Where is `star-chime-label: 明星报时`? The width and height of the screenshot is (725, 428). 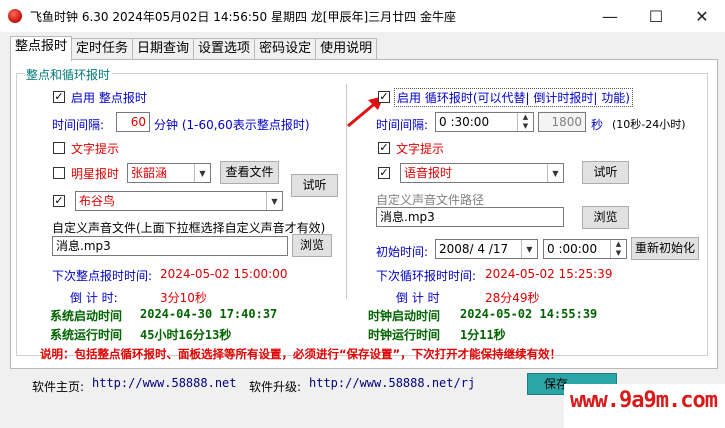 star-chime-label: 明星报时 is located at coordinates (95, 174).